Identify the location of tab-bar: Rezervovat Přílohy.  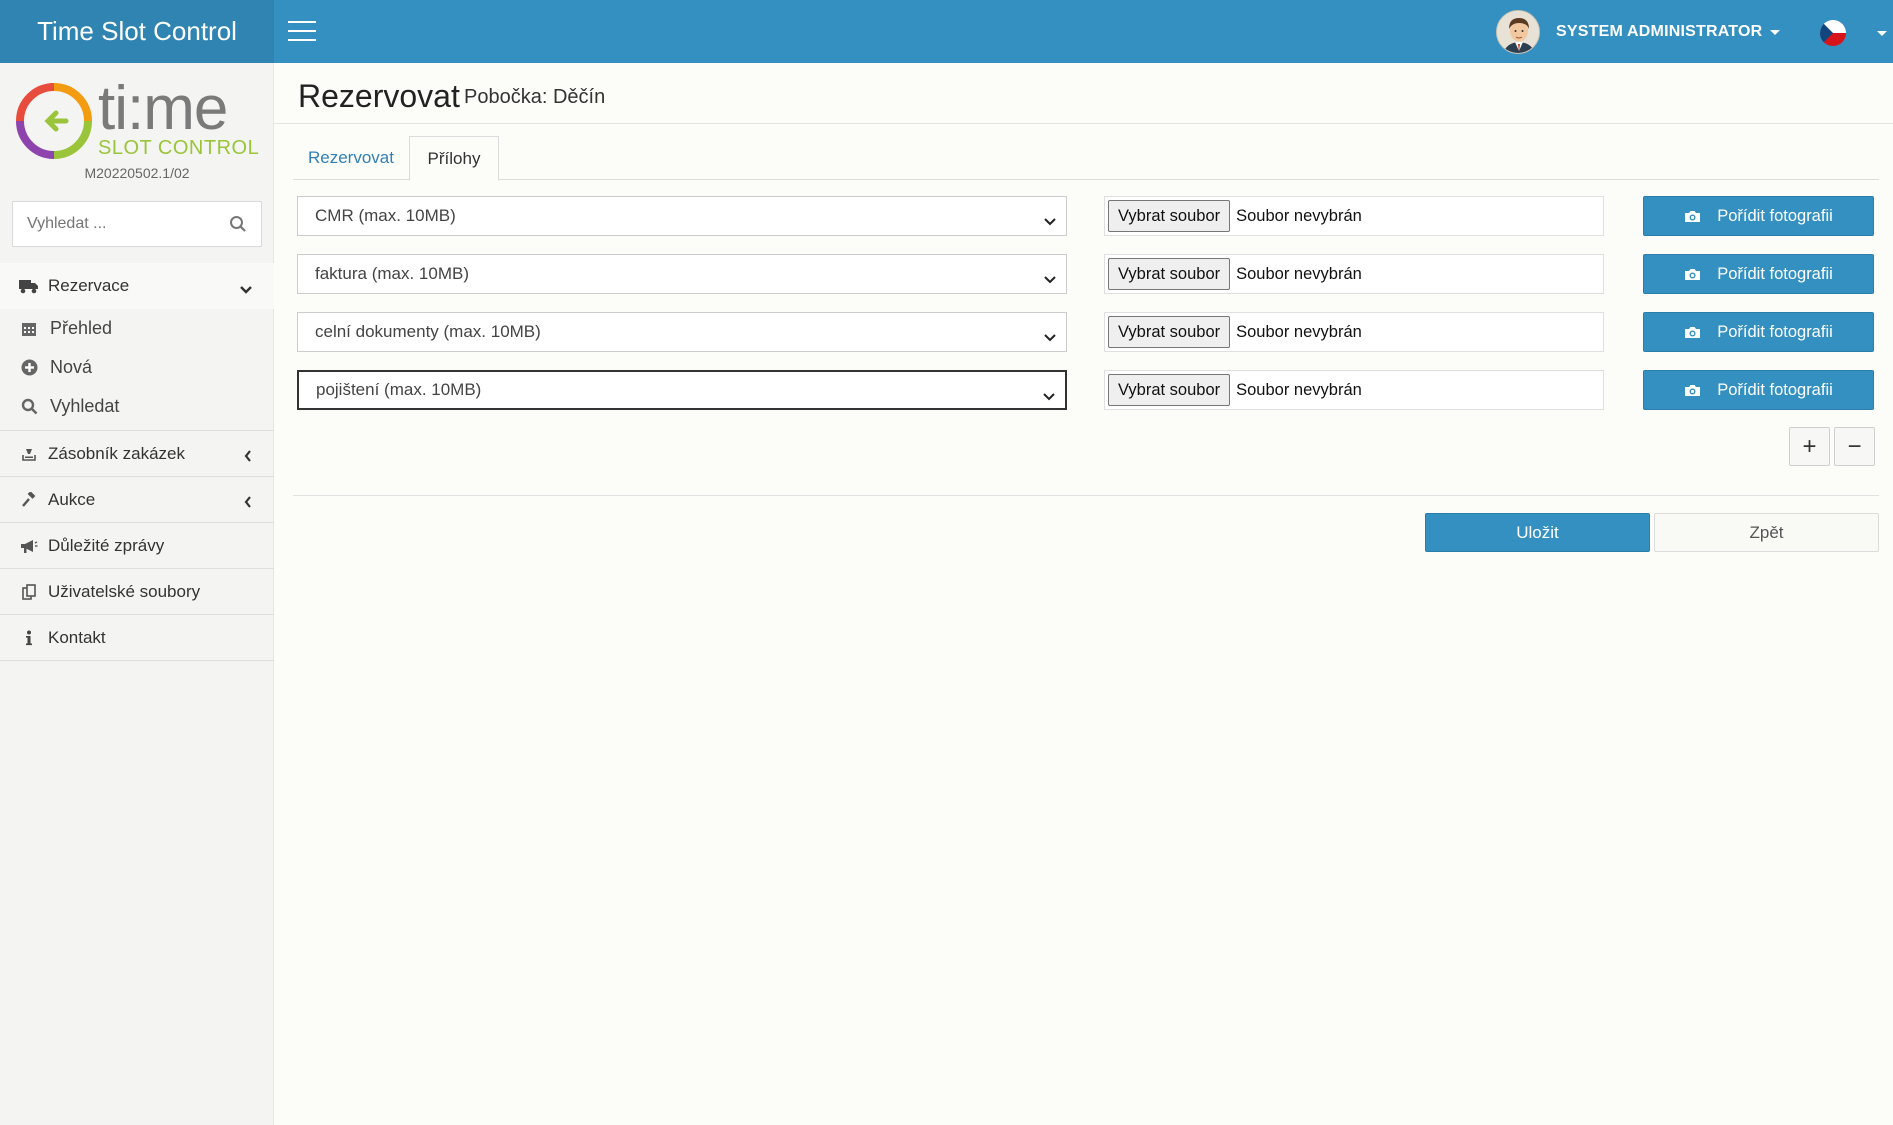
(1086, 158).